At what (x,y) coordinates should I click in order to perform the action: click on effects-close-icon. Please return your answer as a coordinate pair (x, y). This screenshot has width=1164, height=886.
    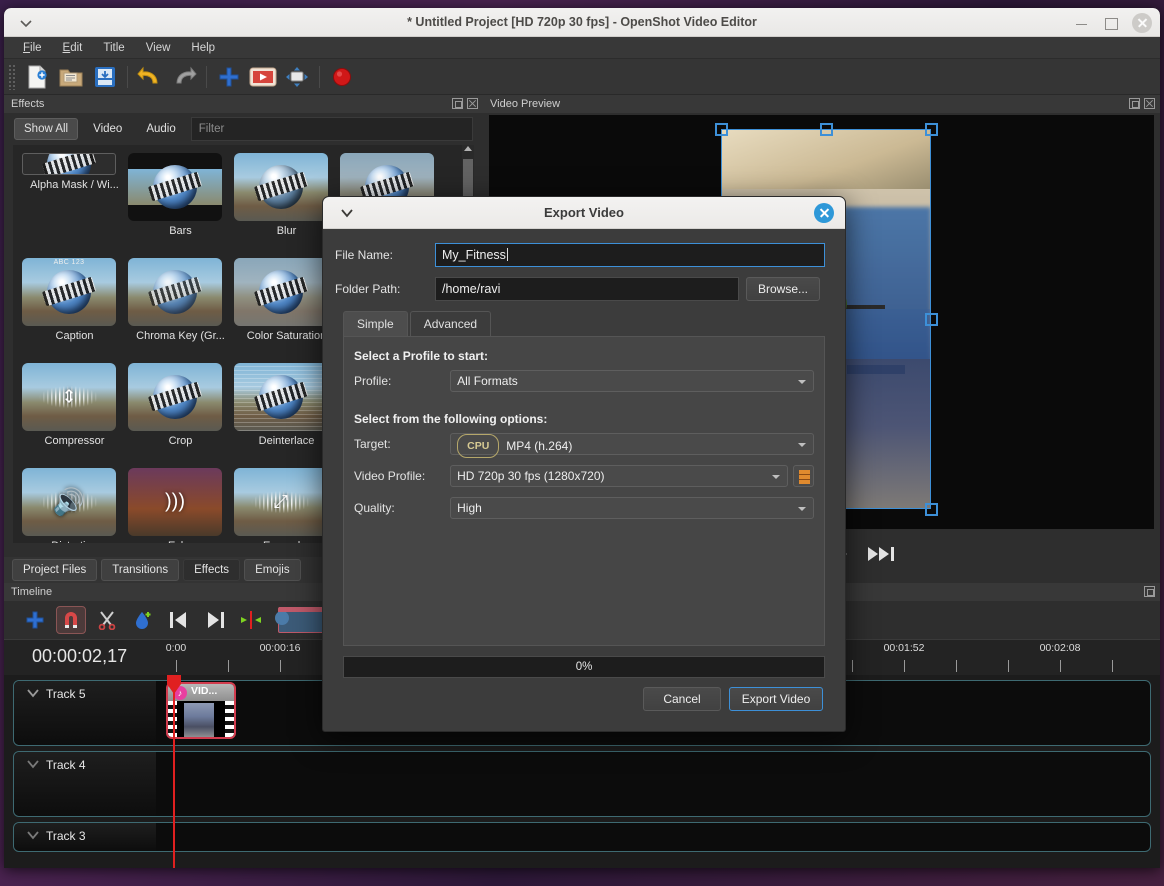
    Looking at the image, I should click on (472, 103).